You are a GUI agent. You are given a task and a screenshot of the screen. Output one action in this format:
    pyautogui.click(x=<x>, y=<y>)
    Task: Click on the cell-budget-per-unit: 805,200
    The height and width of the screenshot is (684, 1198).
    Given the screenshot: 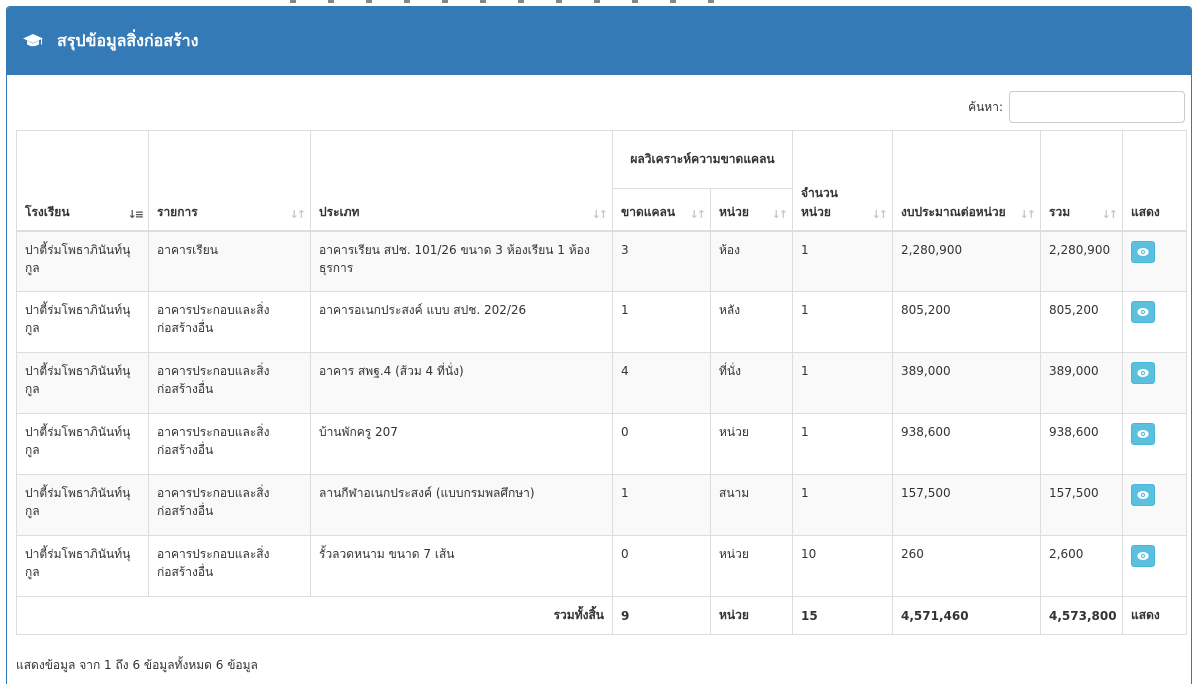 What is the action you would take?
    pyautogui.click(x=967, y=322)
    